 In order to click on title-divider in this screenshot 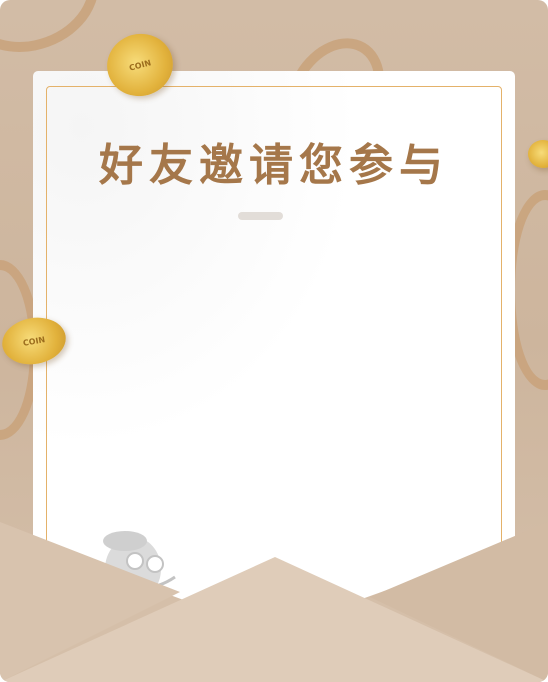, I will do `click(260, 216)`.